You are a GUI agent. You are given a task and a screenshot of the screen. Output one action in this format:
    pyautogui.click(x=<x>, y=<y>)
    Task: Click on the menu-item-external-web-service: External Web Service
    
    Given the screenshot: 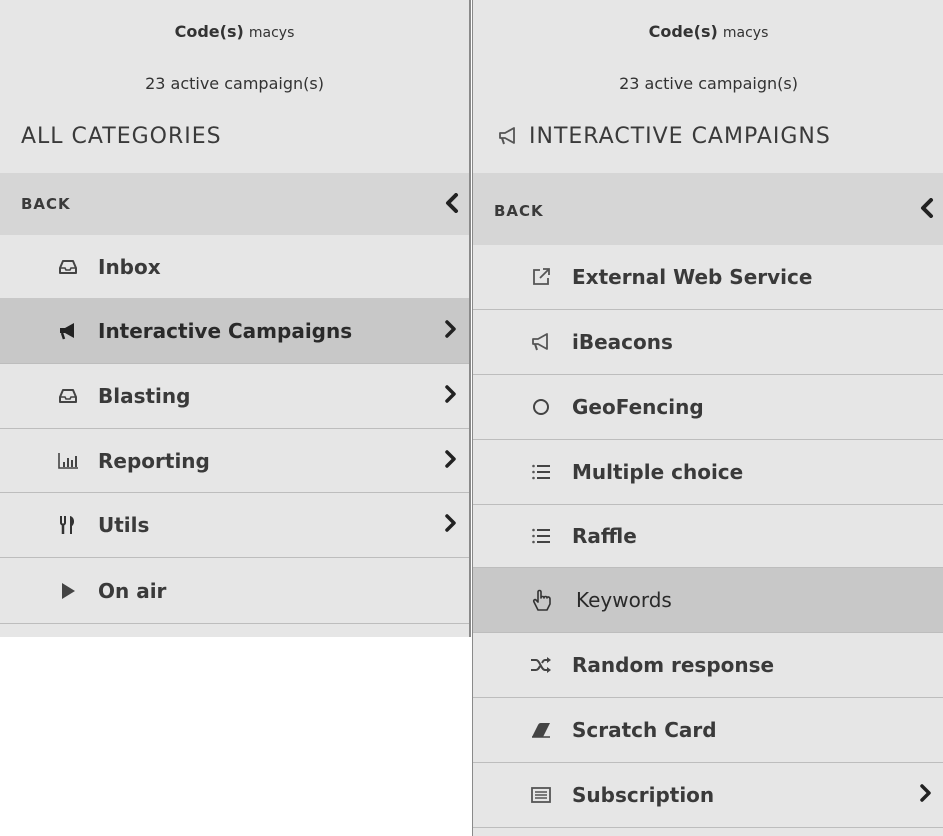 What is the action you would take?
    pyautogui.click(x=708, y=277)
    